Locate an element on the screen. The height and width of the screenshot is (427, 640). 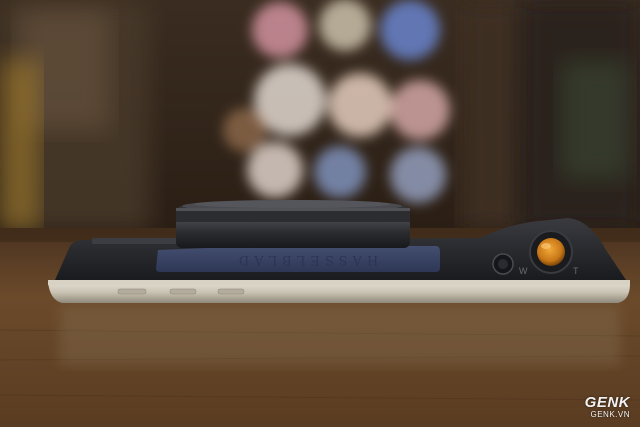
genk-watermark: GENK GENK.VN is located at coordinates (607, 406).